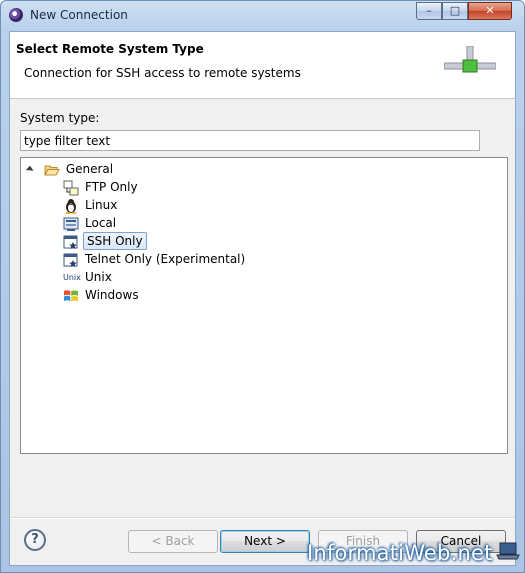 The height and width of the screenshot is (573, 525). What do you see at coordinates (173, 541) in the screenshot?
I see `back-button: < Back` at bounding box center [173, 541].